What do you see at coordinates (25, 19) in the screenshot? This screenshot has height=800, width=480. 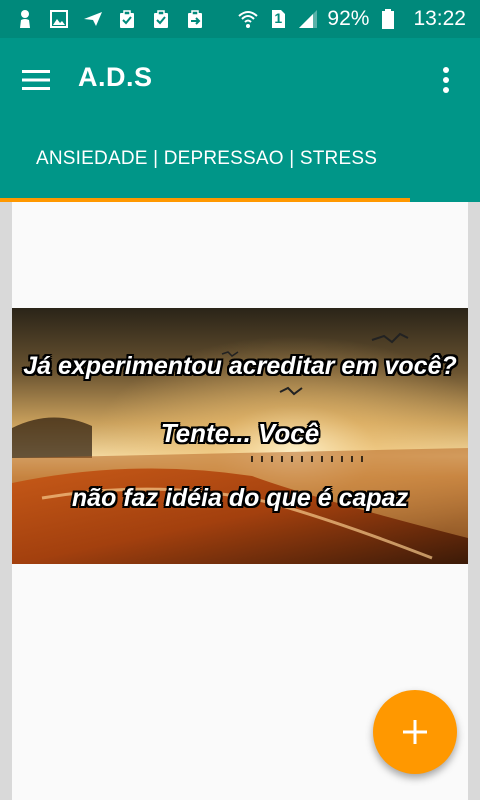 I see `person-icon` at bounding box center [25, 19].